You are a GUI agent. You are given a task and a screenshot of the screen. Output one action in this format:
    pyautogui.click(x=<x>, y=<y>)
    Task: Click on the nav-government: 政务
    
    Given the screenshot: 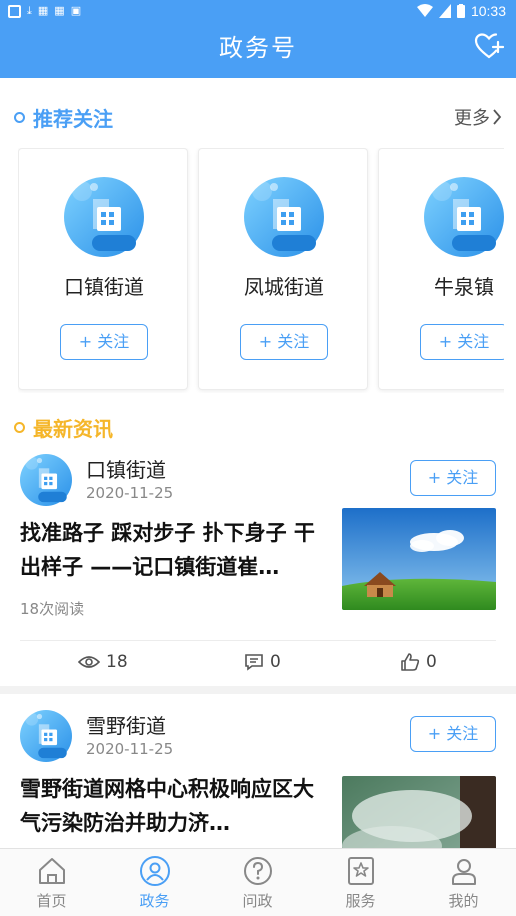 What is the action you would take?
    pyautogui.click(x=154, y=883)
    